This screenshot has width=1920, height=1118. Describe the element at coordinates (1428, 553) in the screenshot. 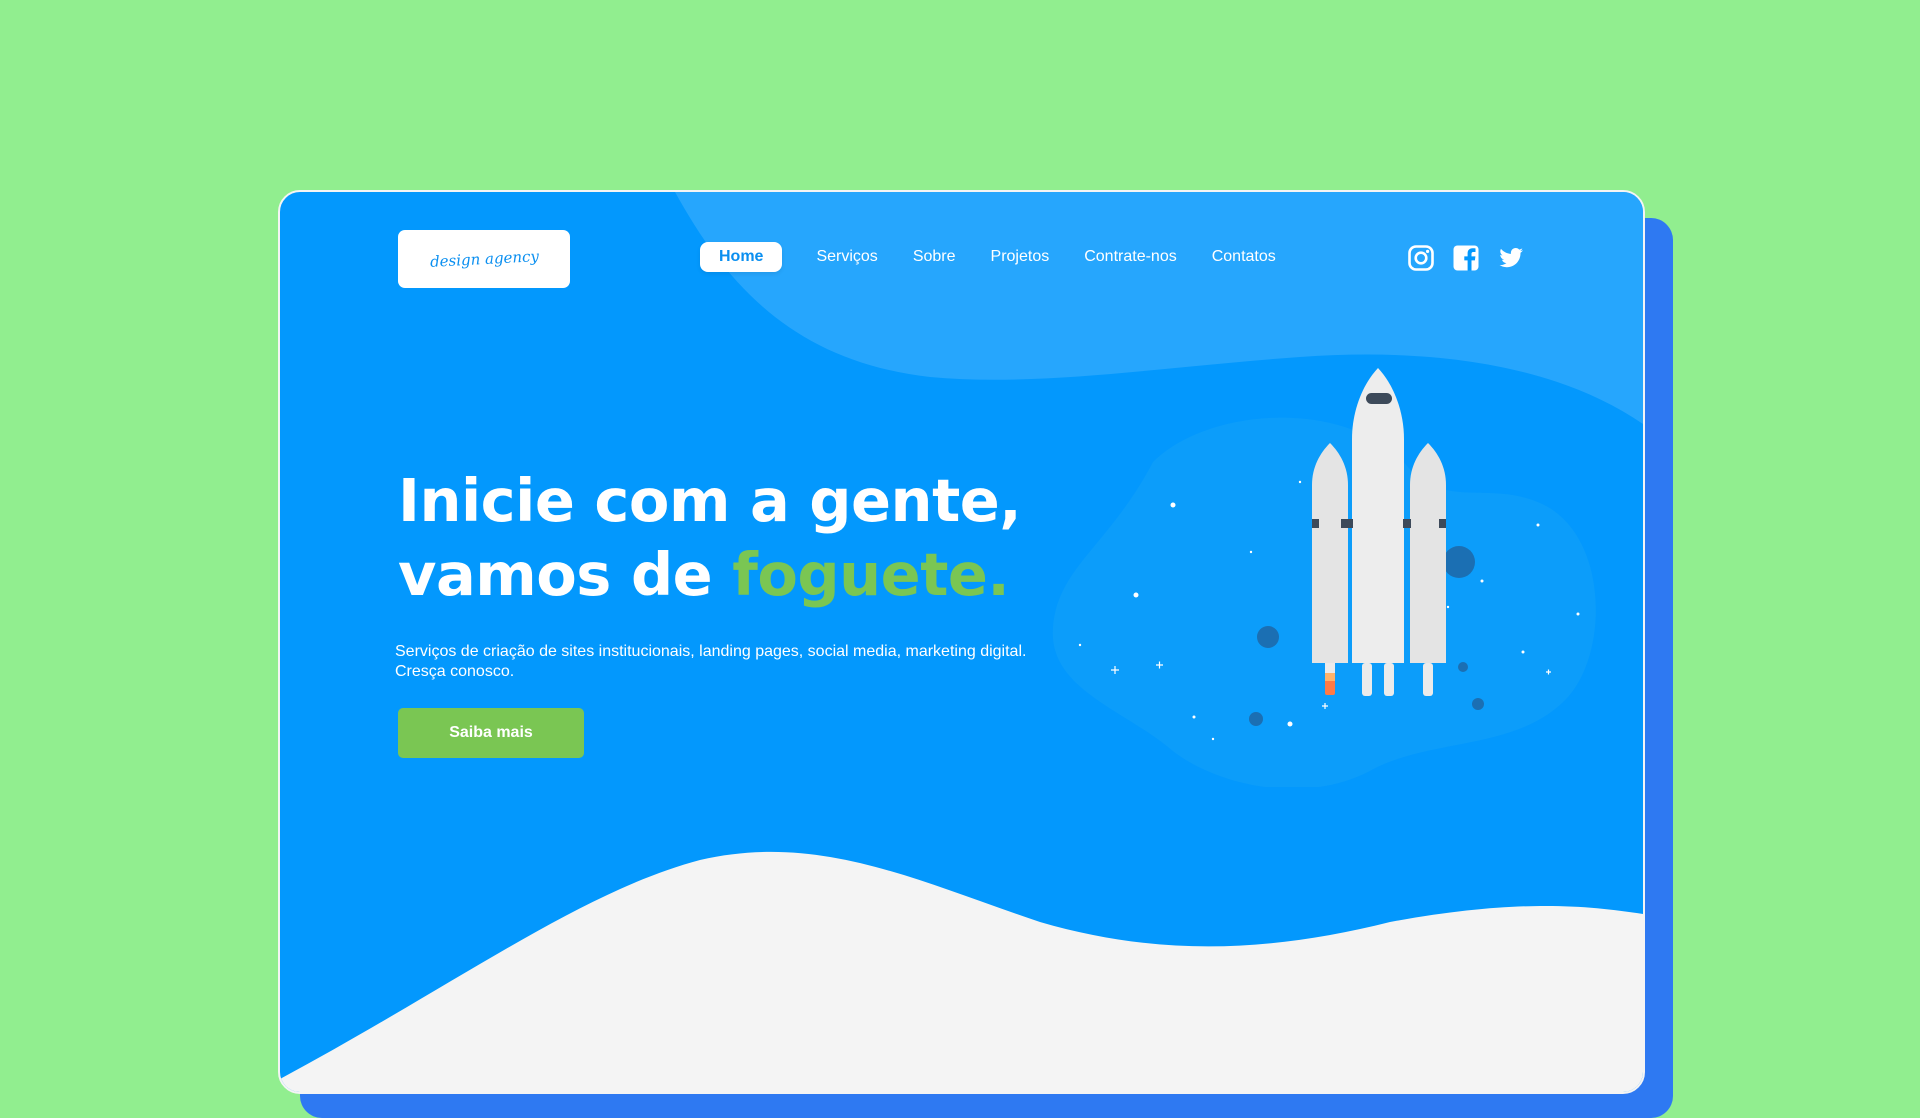

I see `right-booster` at that location.